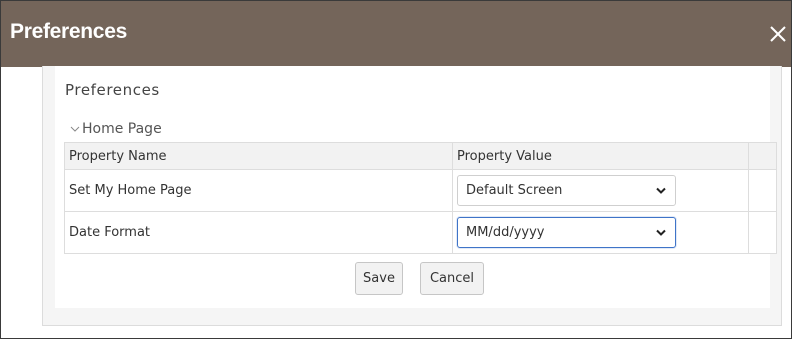 Image resolution: width=792 pixels, height=339 pixels. What do you see at coordinates (258, 156) in the screenshot?
I see `column-header-property-name: Property Name` at bounding box center [258, 156].